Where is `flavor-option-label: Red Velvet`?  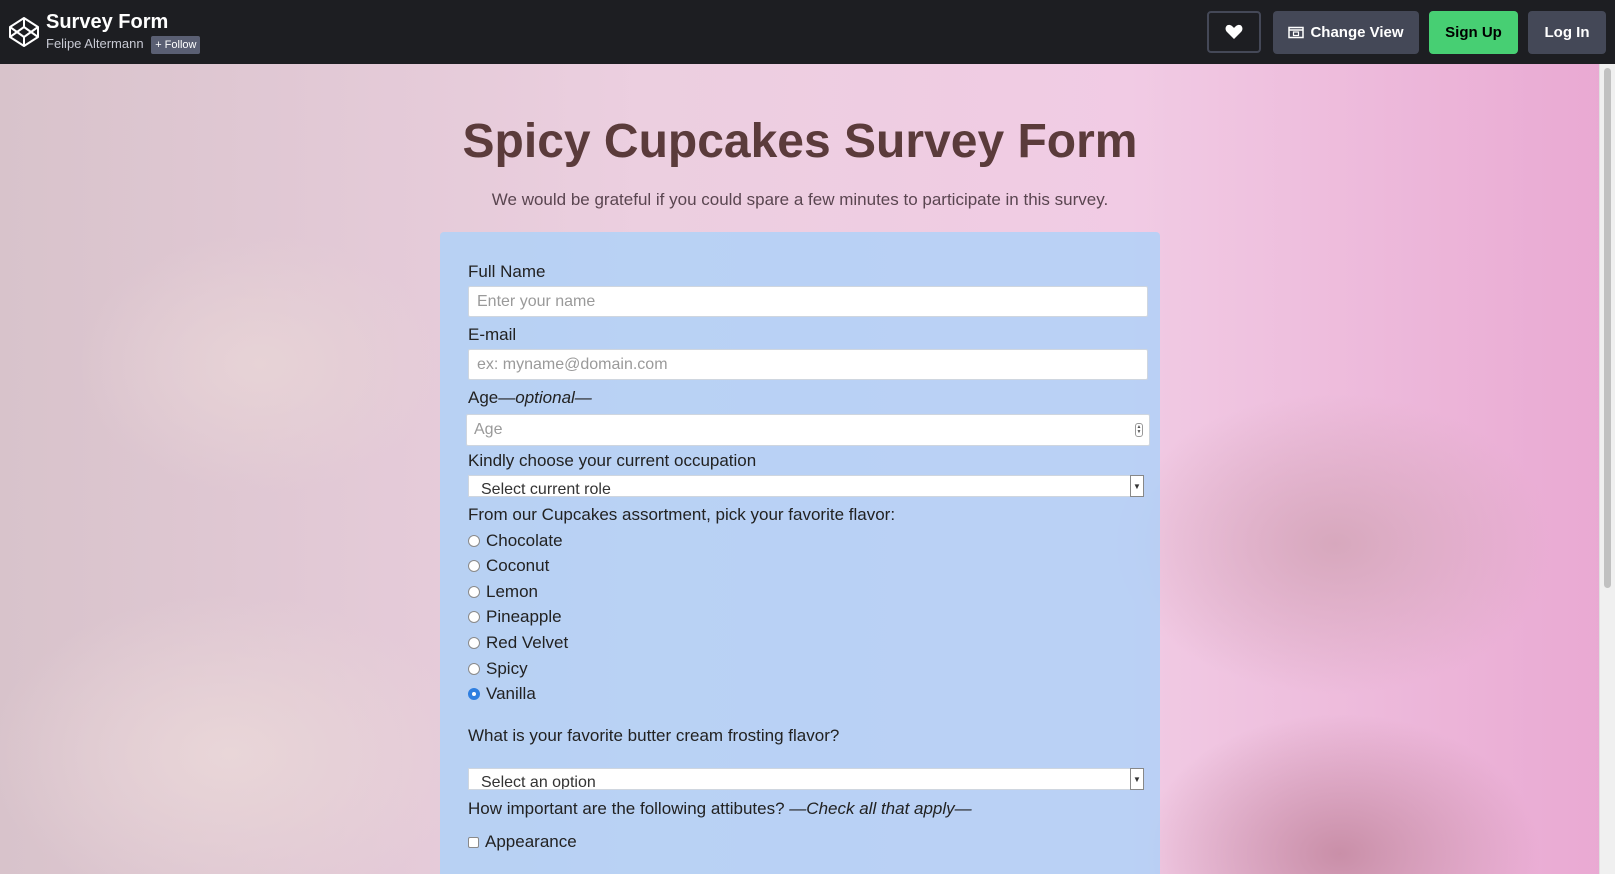 flavor-option-label: Red Velvet is located at coordinates (527, 642).